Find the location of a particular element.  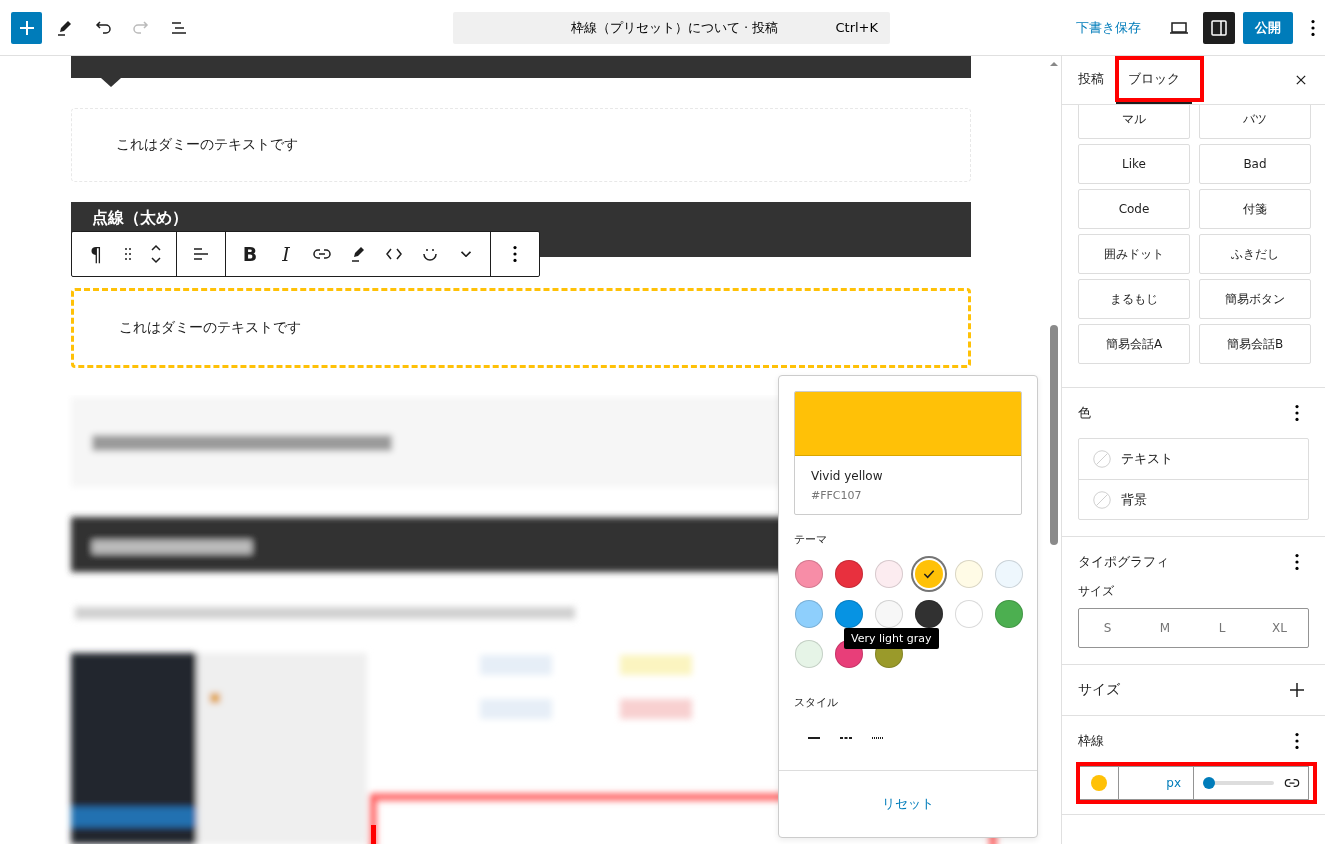

command-search: 枠線（プリセット）について · 投稿 Ctrl+K is located at coordinates (672, 27).